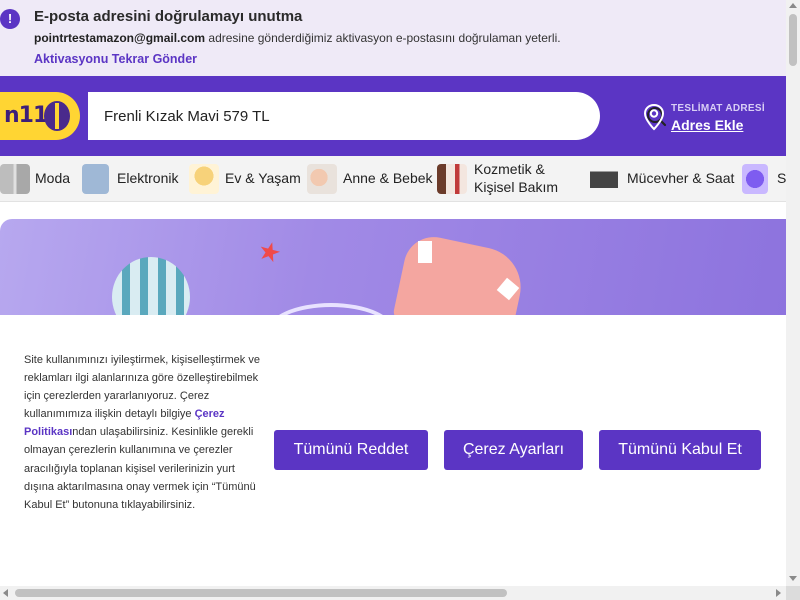 This screenshot has height=600, width=800. I want to click on logo-text: n11, so click(26, 115).